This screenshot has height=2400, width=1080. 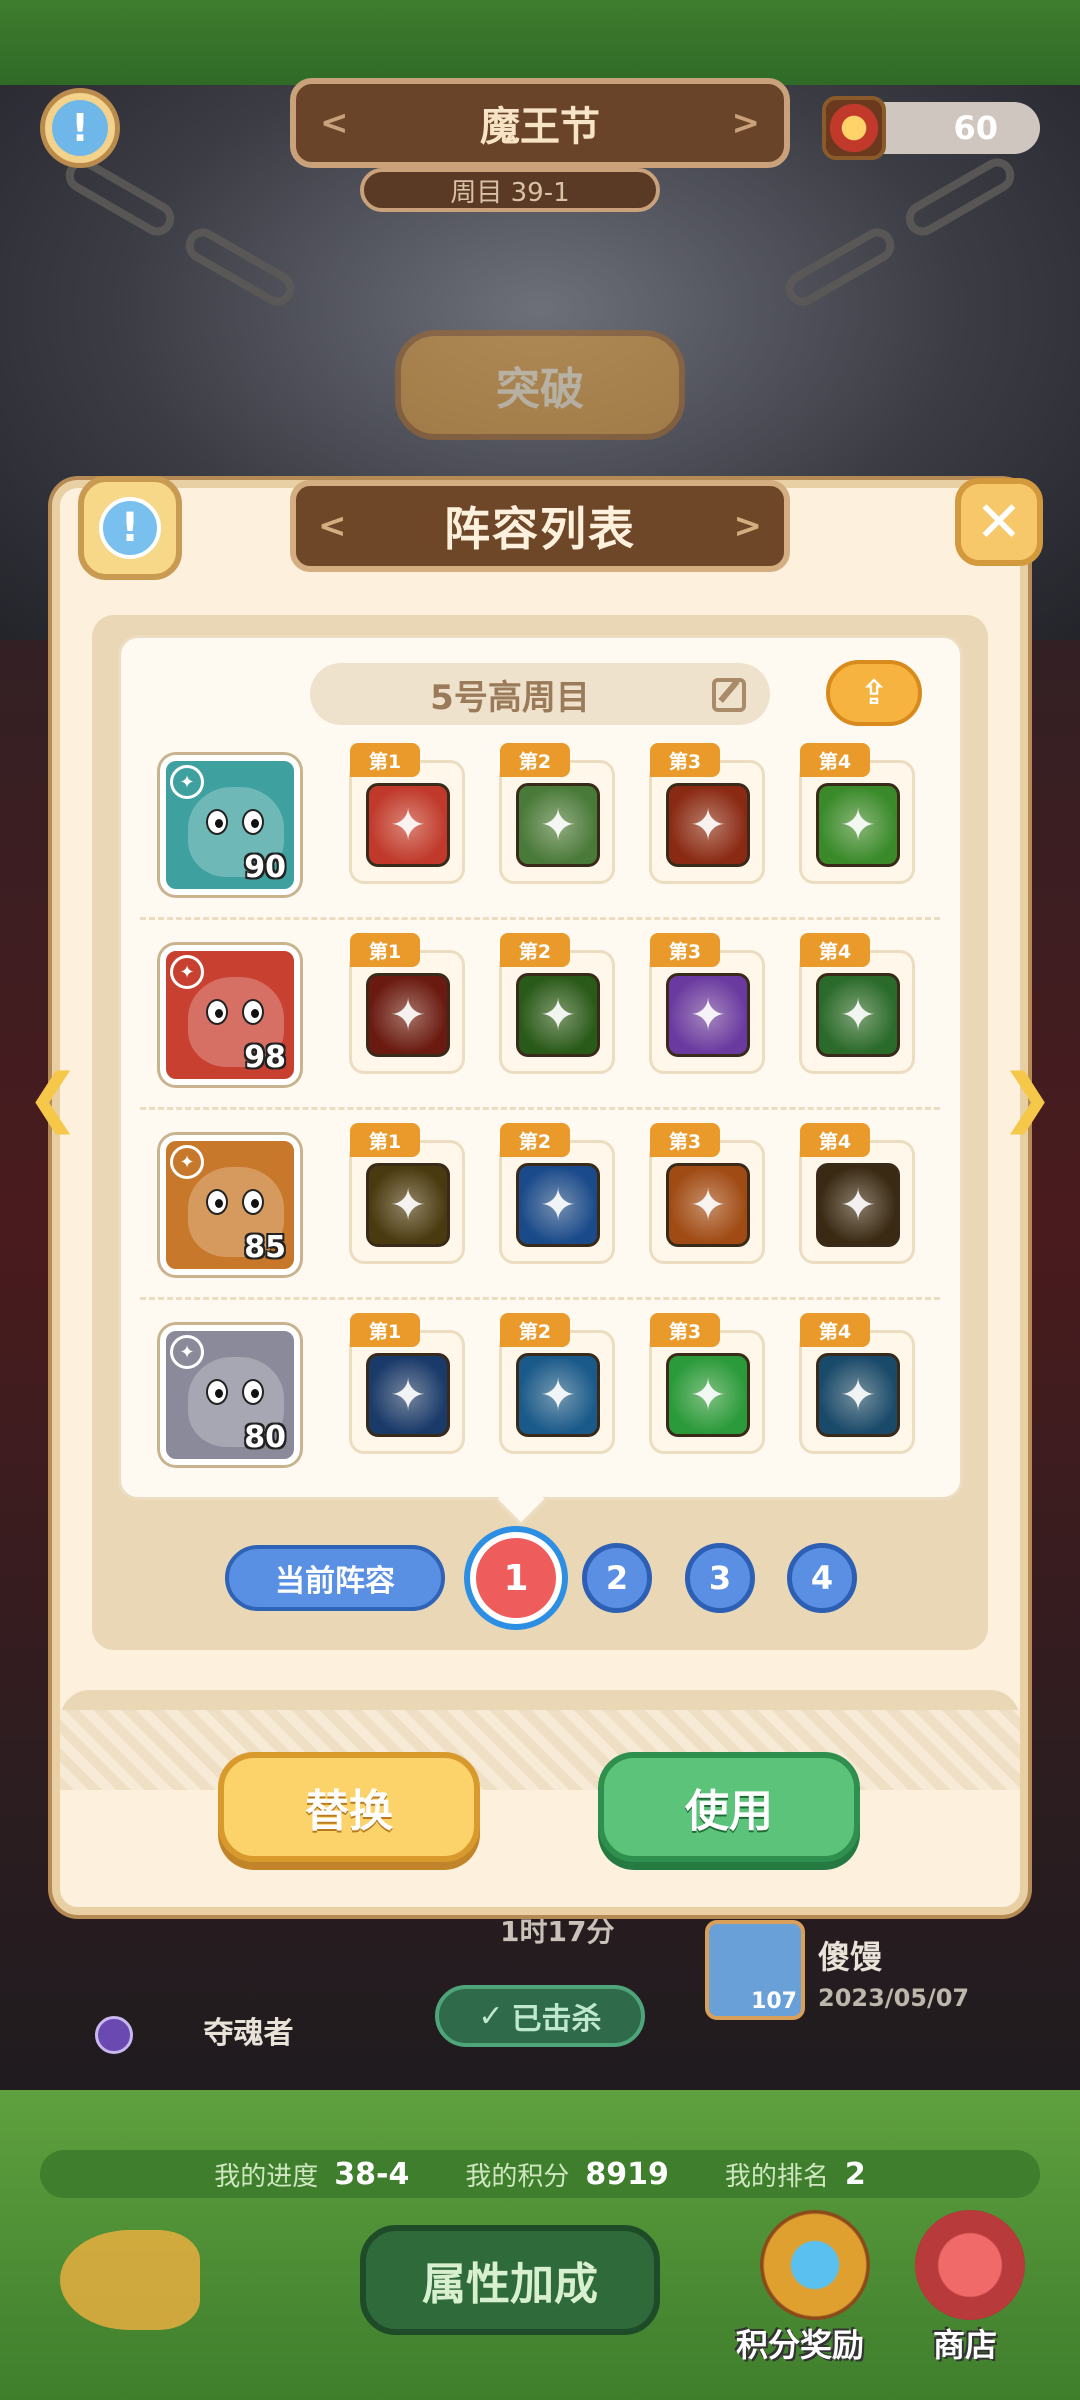 What do you see at coordinates (408, 1395) in the screenshot?
I see `ice-sword-icon: ✦` at bounding box center [408, 1395].